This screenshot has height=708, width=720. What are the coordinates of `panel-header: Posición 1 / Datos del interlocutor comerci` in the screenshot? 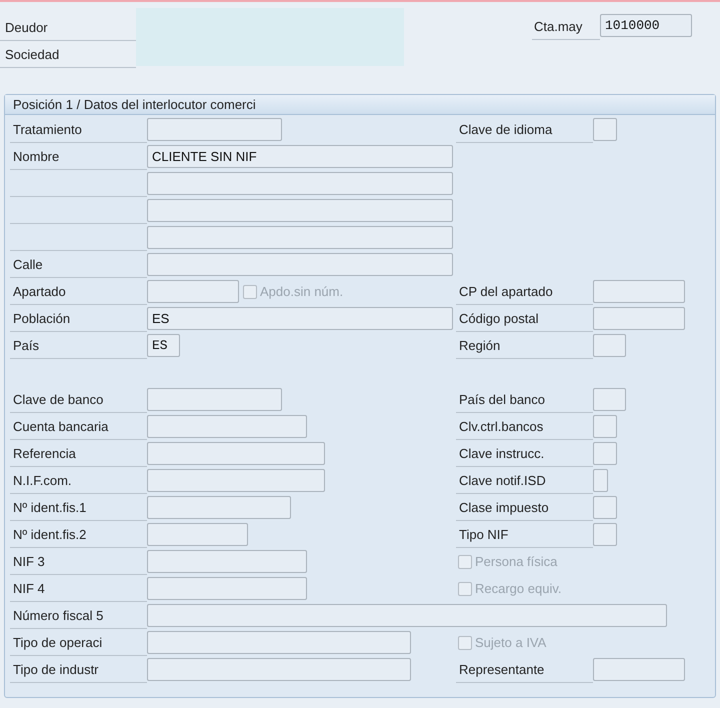 It's located at (360, 105).